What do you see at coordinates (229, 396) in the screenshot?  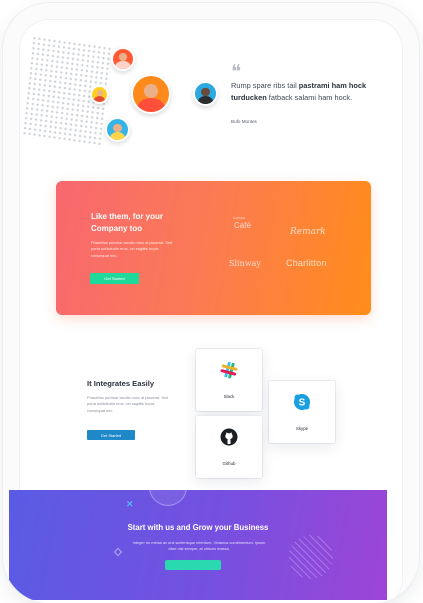 I see `slack-label: Slack` at bounding box center [229, 396].